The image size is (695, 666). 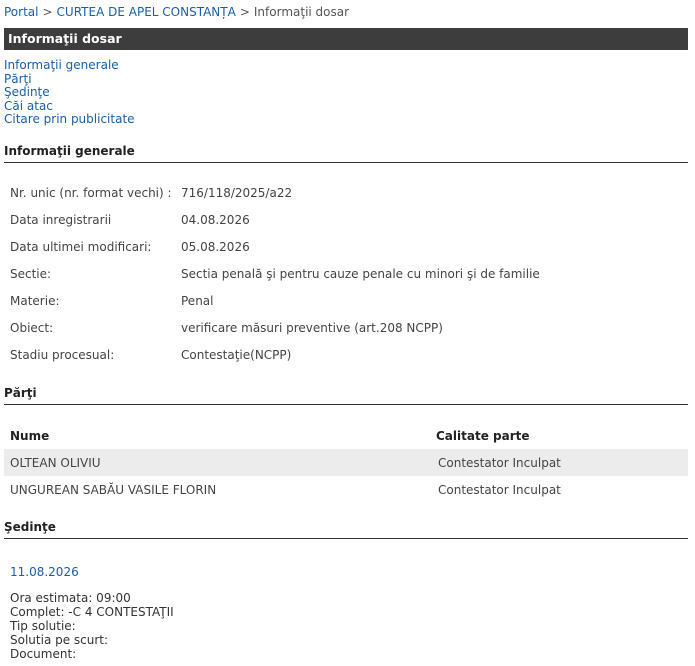 I want to click on hearing-ora-estimata: Ora estimata: 09:00, so click(x=70, y=598).